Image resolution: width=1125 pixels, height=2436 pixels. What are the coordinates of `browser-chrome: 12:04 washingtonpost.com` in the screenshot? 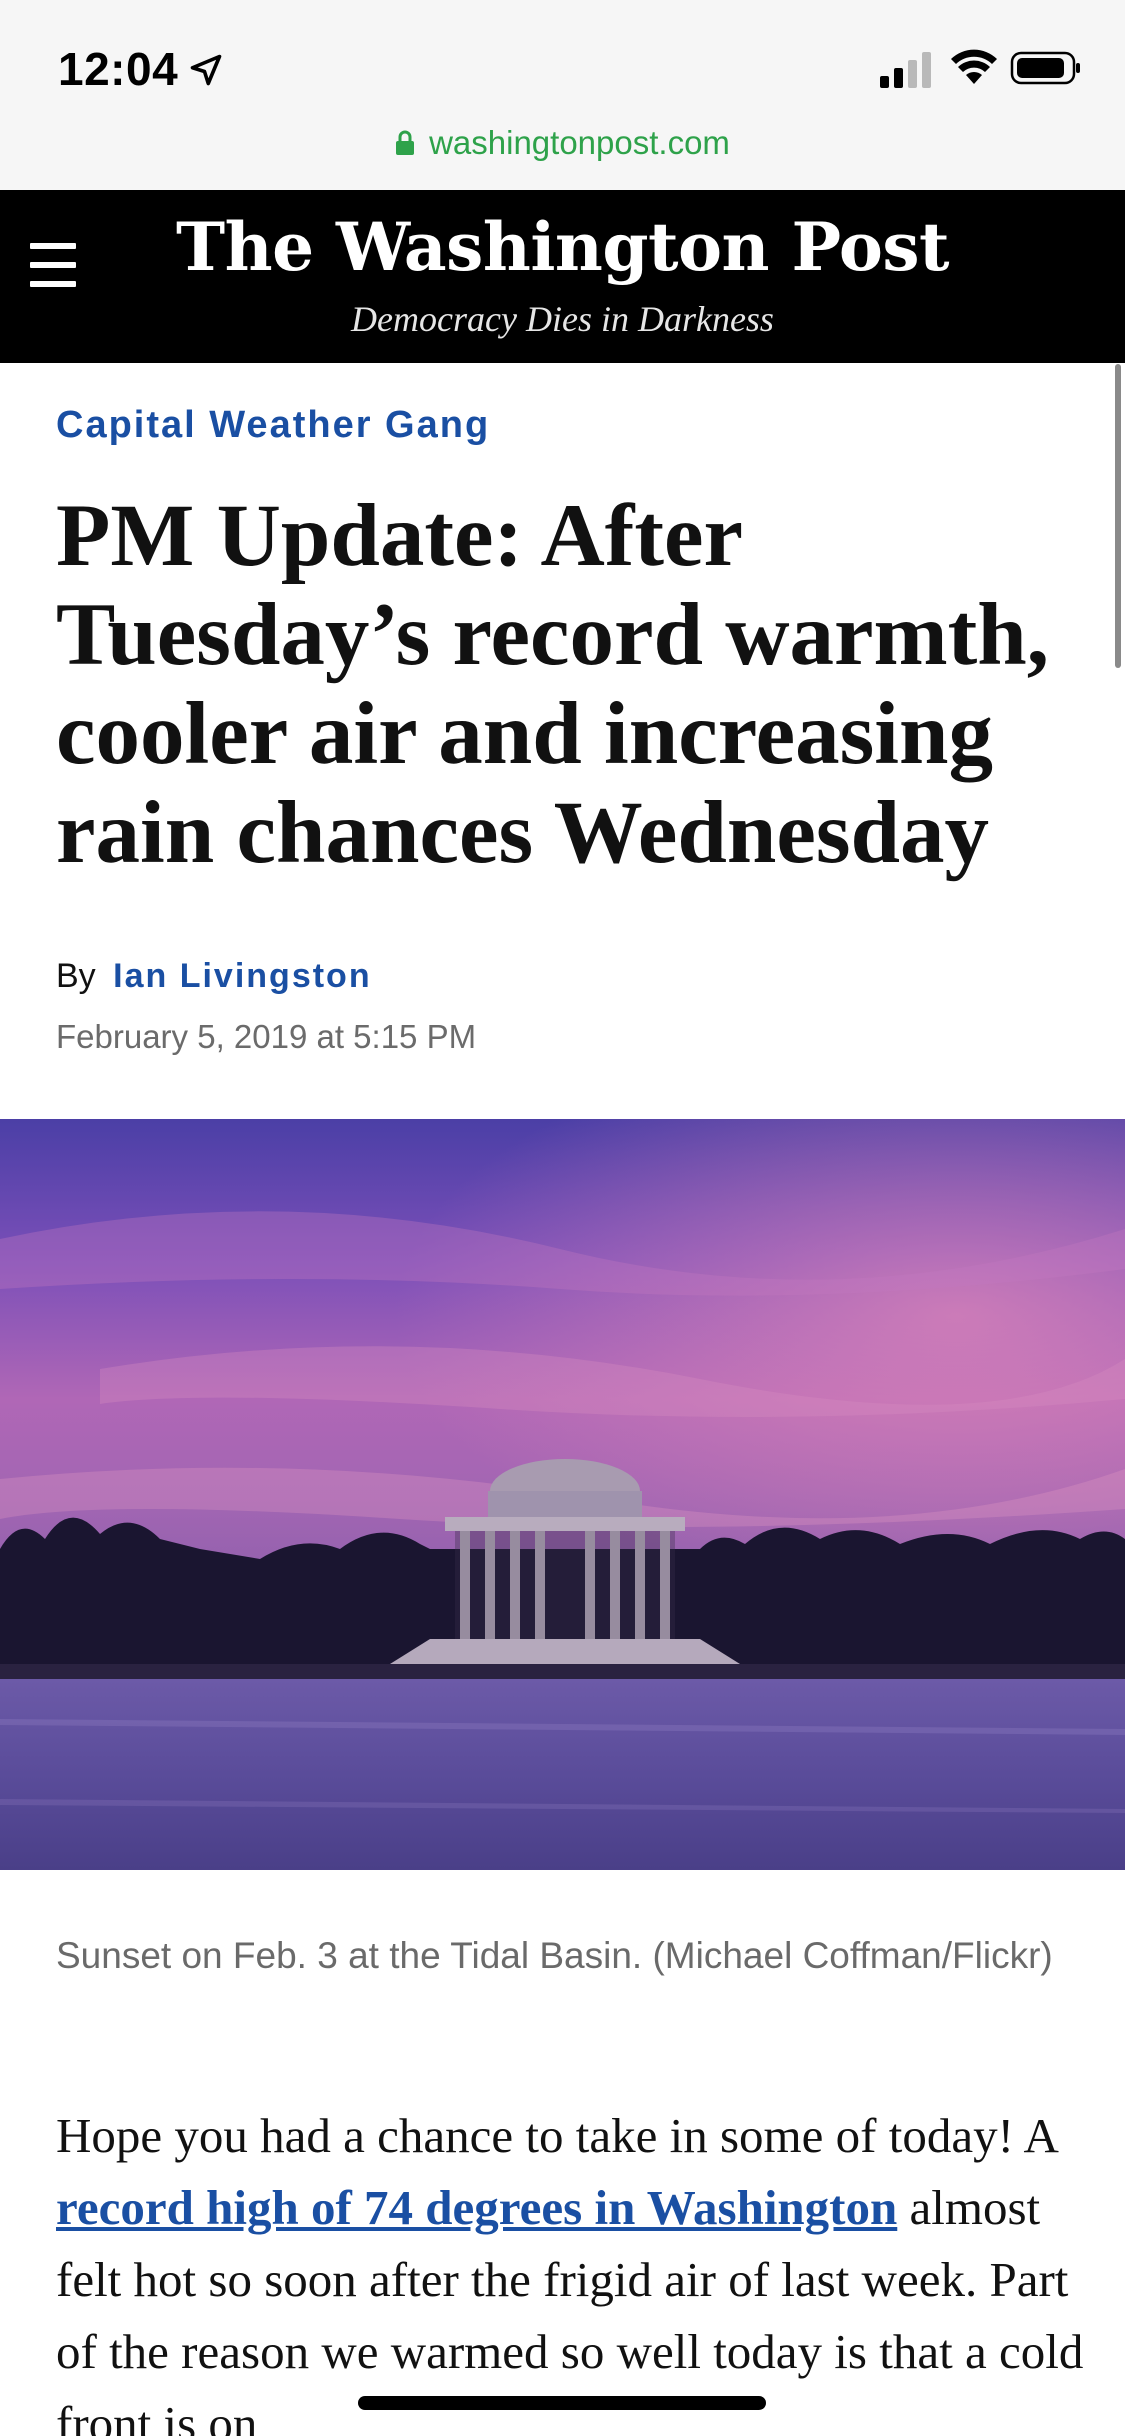 It's located at (562, 95).